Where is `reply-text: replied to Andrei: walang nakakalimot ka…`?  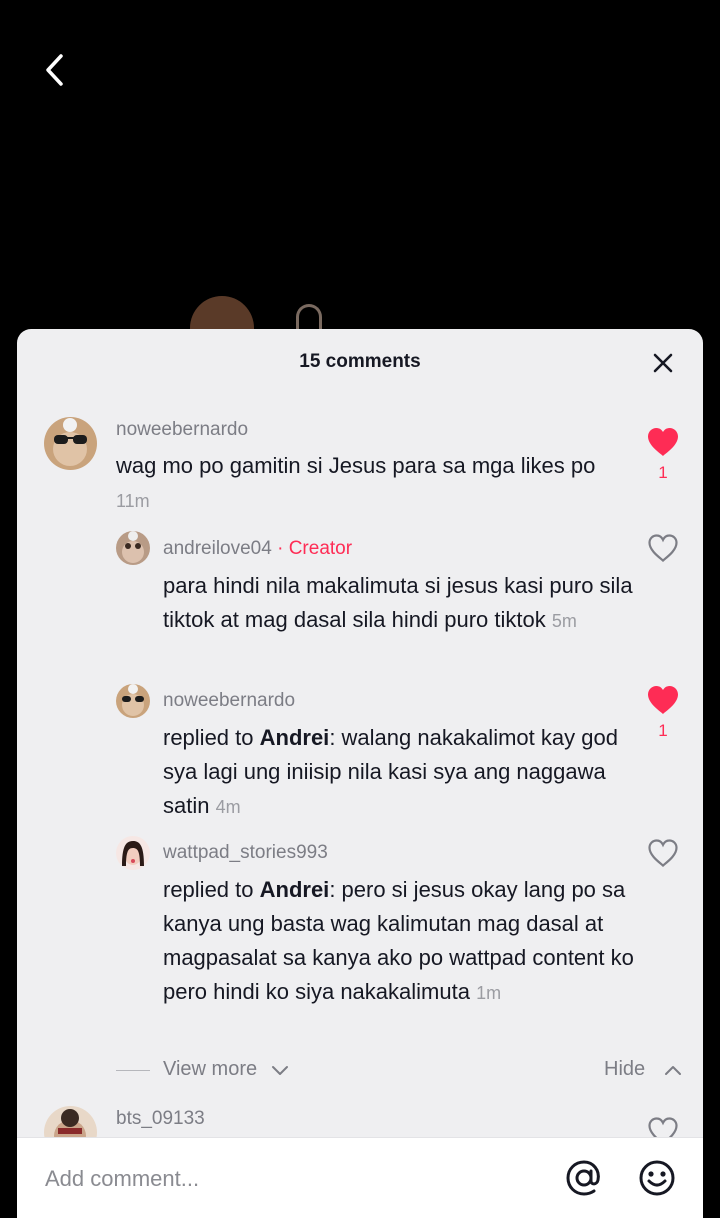 reply-text: replied to Andrei: walang nakakalimot ka… is located at coordinates (390, 771).